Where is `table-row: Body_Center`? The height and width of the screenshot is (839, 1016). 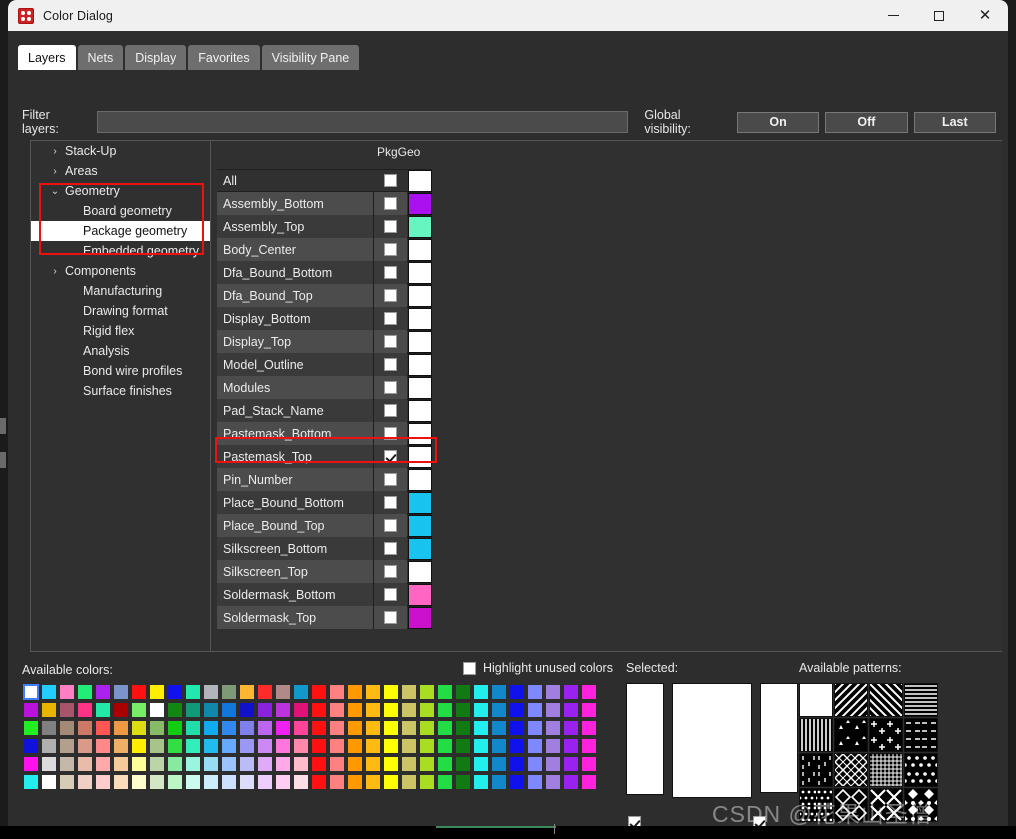
table-row: Body_Center is located at coordinates (324, 249).